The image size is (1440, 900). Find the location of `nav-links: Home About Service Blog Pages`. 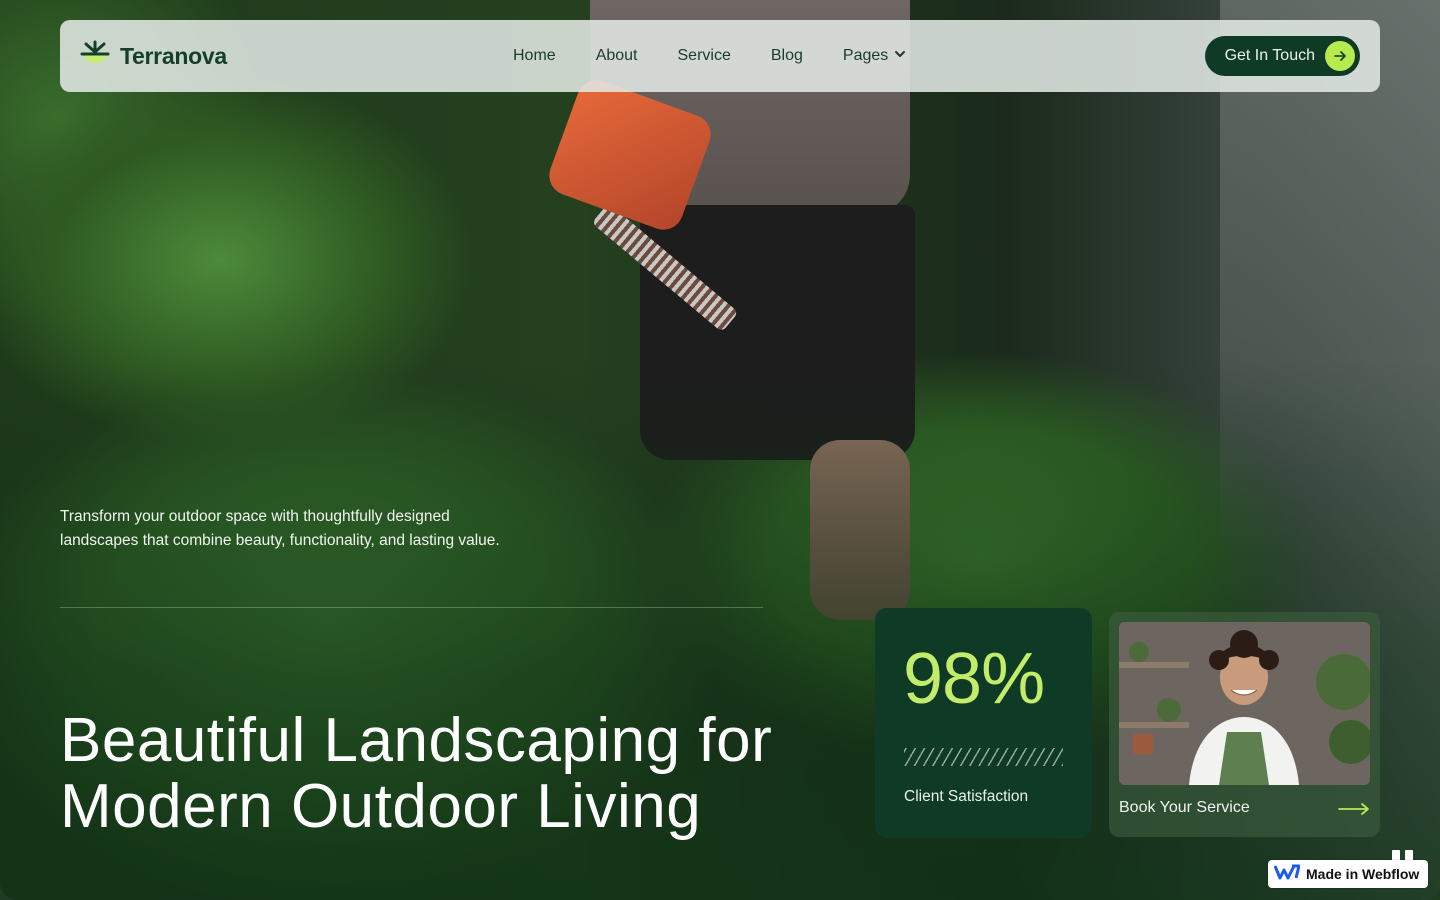

nav-links: Home About Service Blog Pages is located at coordinates (709, 56).